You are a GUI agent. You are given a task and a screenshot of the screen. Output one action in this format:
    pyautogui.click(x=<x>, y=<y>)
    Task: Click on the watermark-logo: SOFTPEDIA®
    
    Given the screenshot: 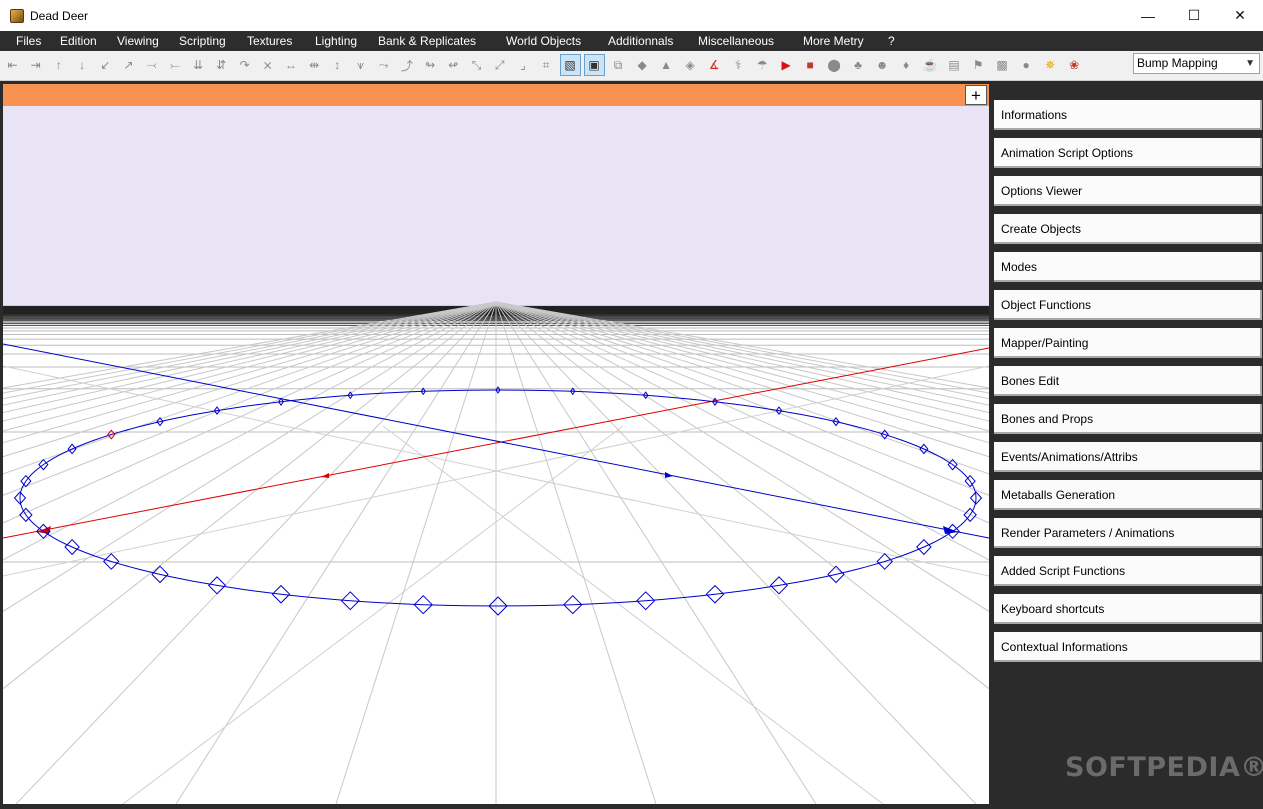 What is the action you would take?
    pyautogui.click(x=1164, y=767)
    